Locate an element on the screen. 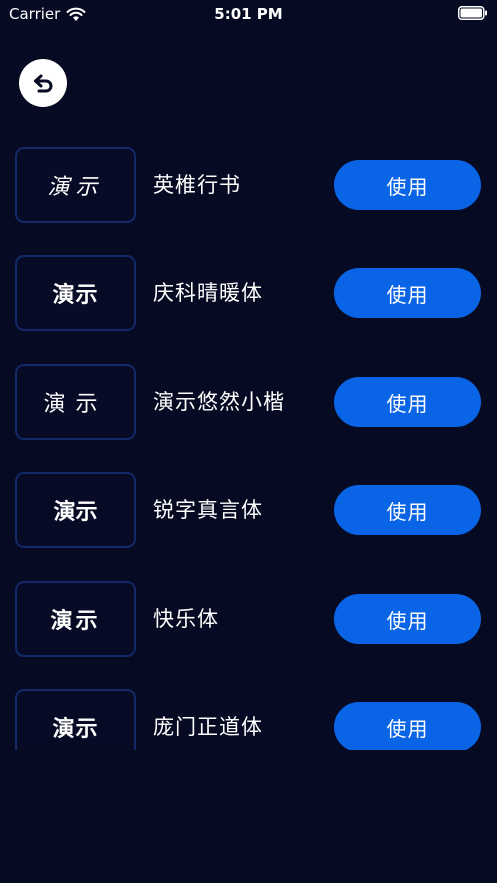 This screenshot has width=497, height=883. font-name: 锐字真言体 is located at coordinates (208, 510).